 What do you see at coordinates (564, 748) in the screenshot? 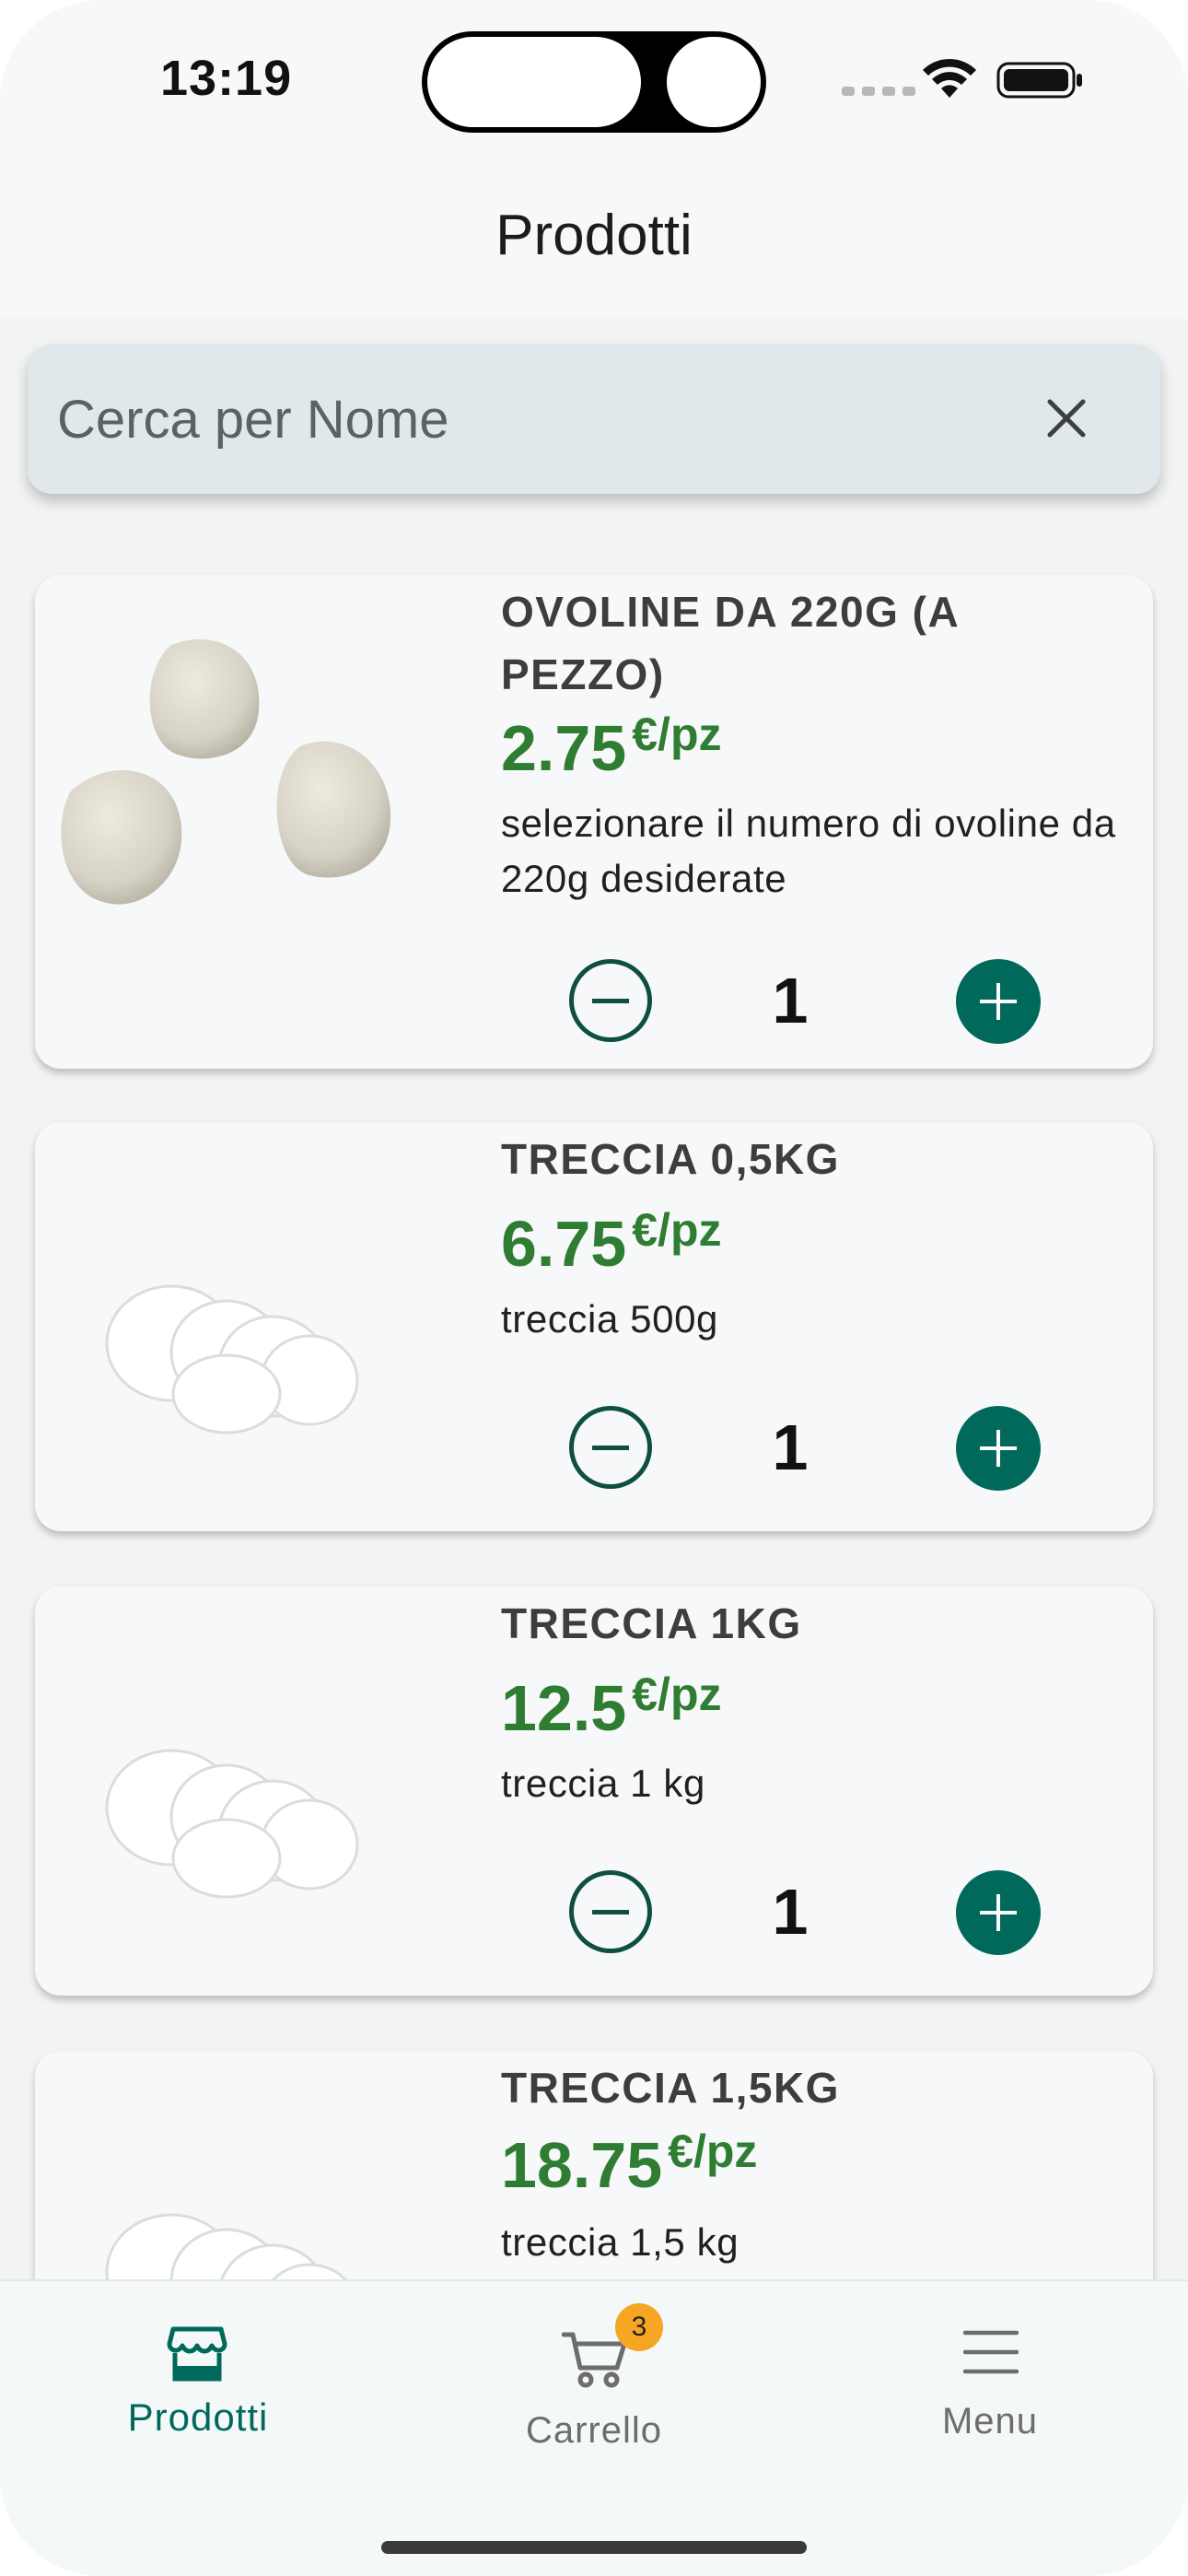
I see `price-value: 2.75` at bounding box center [564, 748].